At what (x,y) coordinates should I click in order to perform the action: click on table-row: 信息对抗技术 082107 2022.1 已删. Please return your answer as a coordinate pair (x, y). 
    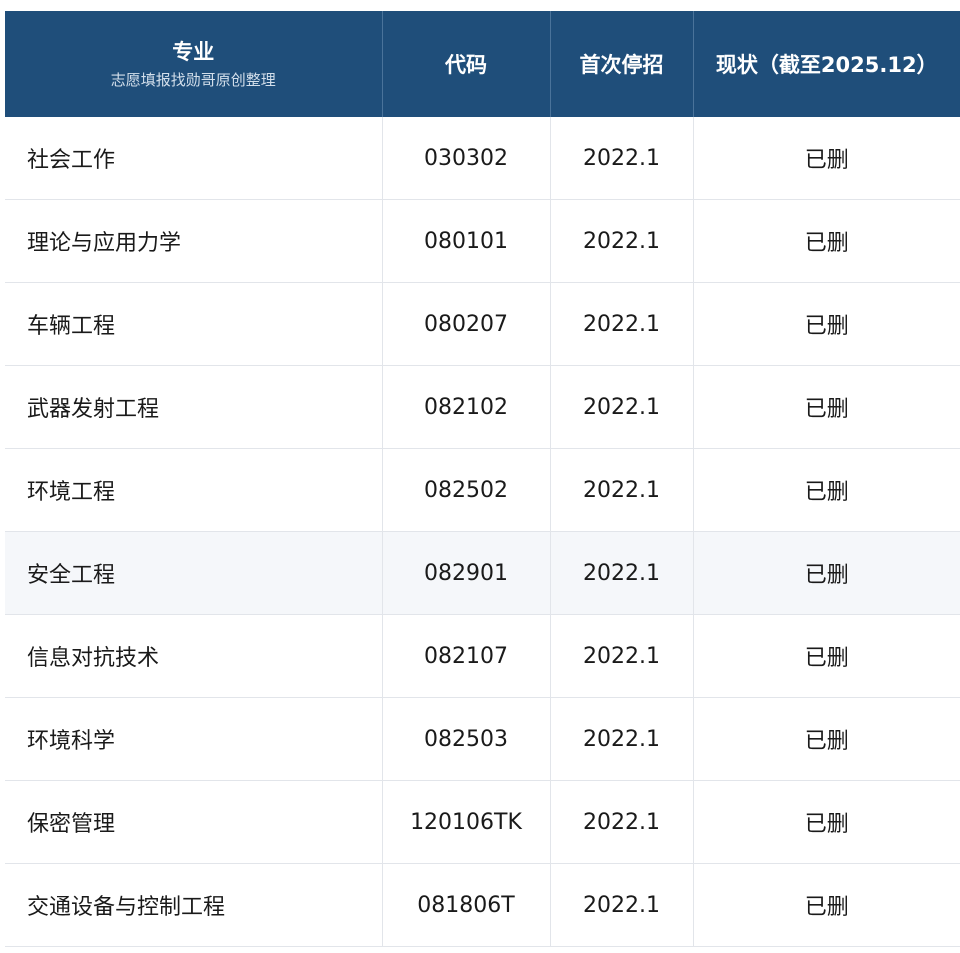
    Looking at the image, I should click on (482, 656).